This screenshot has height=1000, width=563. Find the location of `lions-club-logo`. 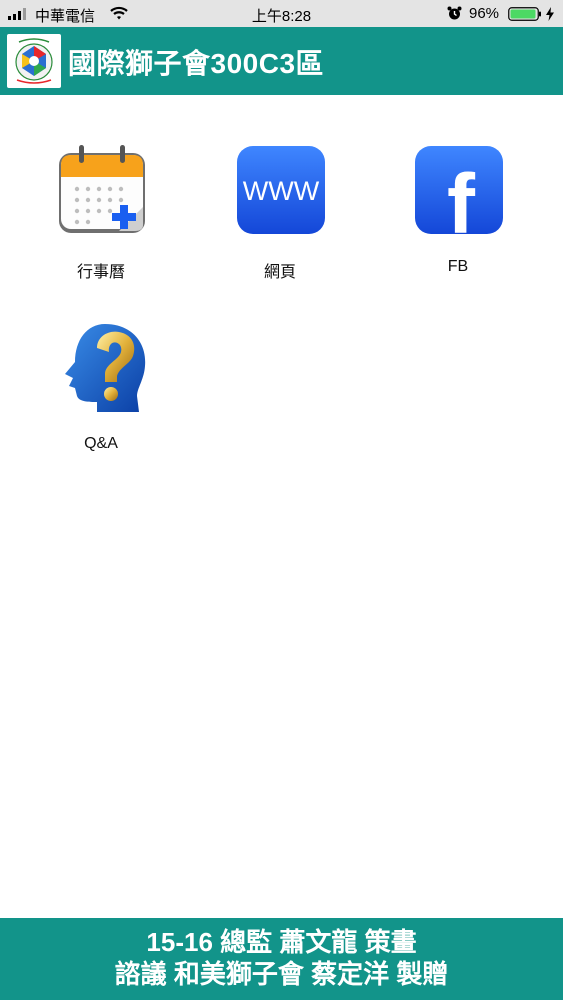

lions-club-logo is located at coordinates (34, 61).